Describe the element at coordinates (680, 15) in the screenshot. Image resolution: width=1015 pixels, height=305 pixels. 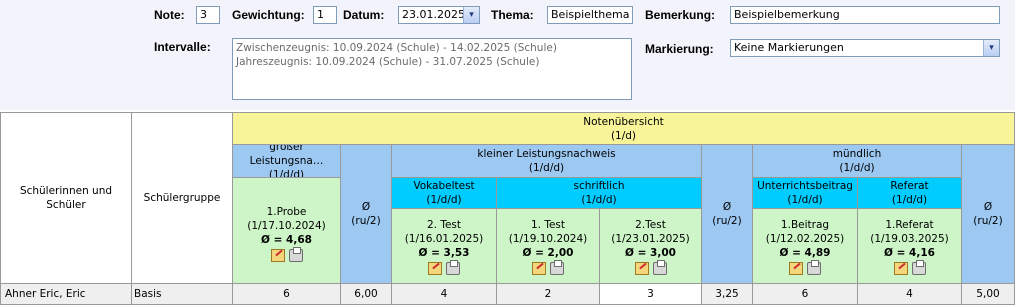
I see `remark-label: Bemerkung:` at that location.